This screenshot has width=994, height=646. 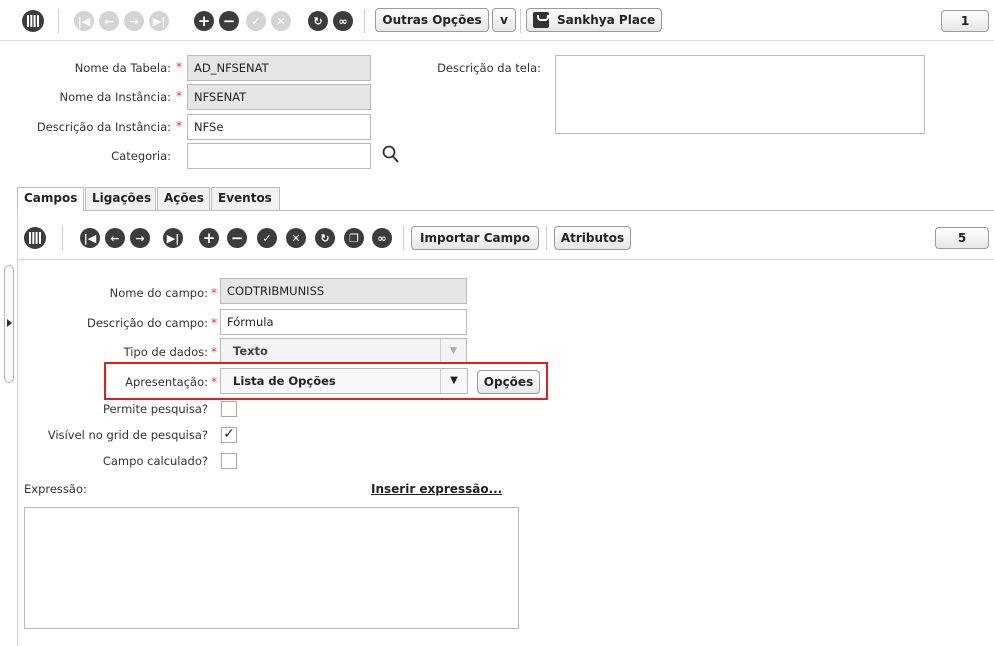 What do you see at coordinates (489, 68) in the screenshot?
I see `descricao-tela-label: Descrição da tela:` at bounding box center [489, 68].